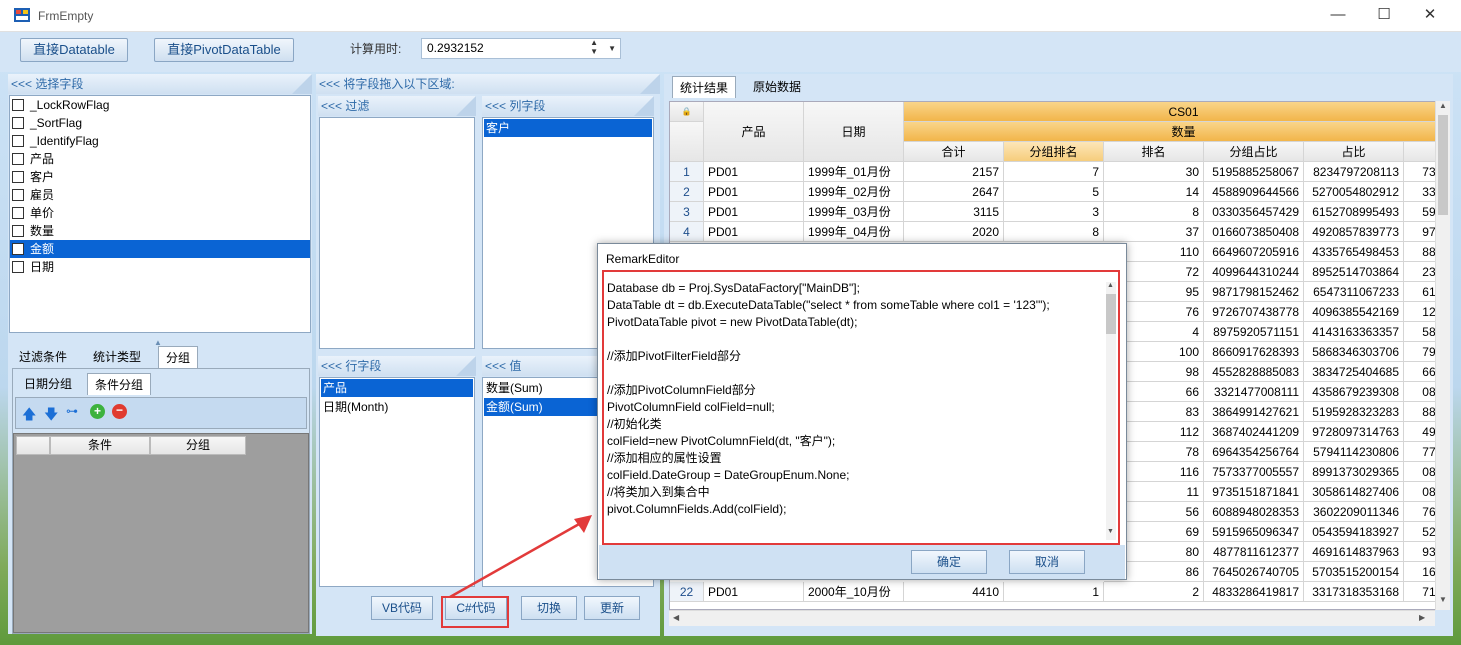 The width and height of the screenshot is (1461, 645). Describe the element at coordinates (160, 123) in the screenshot. I see `field-item: _SortFlag` at that location.